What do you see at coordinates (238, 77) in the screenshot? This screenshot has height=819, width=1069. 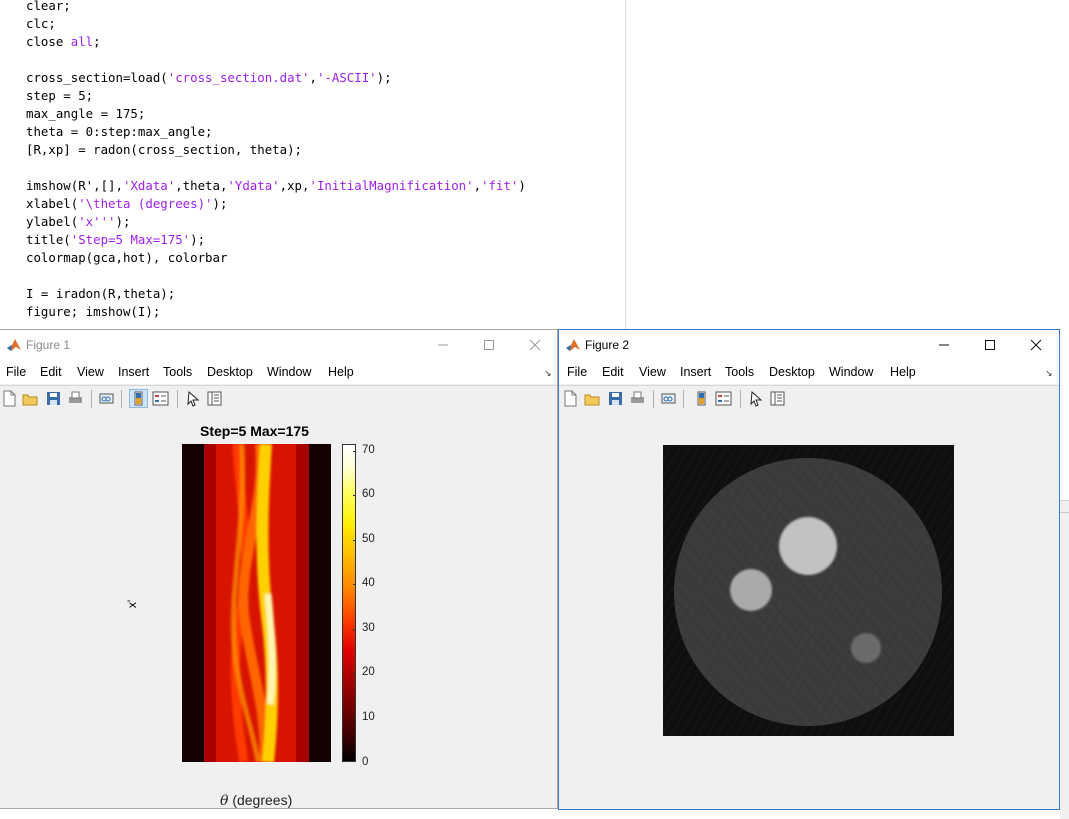 I see `code-string: 'cross_section.dat'` at bounding box center [238, 77].